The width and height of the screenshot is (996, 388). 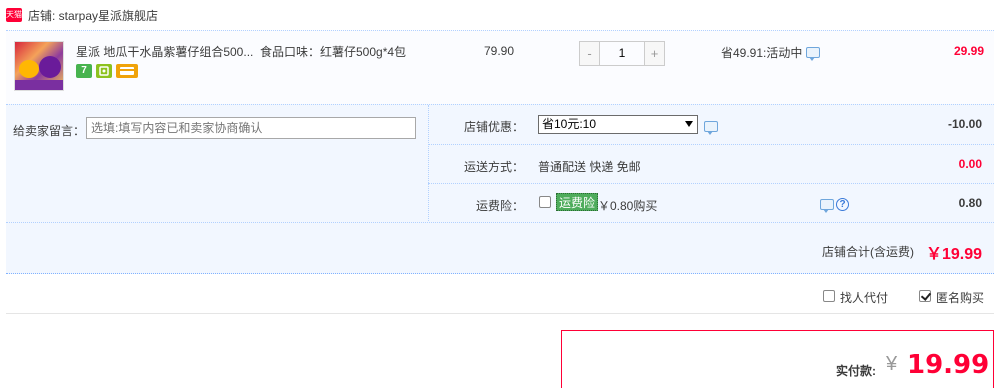 I want to click on quantity-stepper: - 1 +, so click(x=622, y=53).